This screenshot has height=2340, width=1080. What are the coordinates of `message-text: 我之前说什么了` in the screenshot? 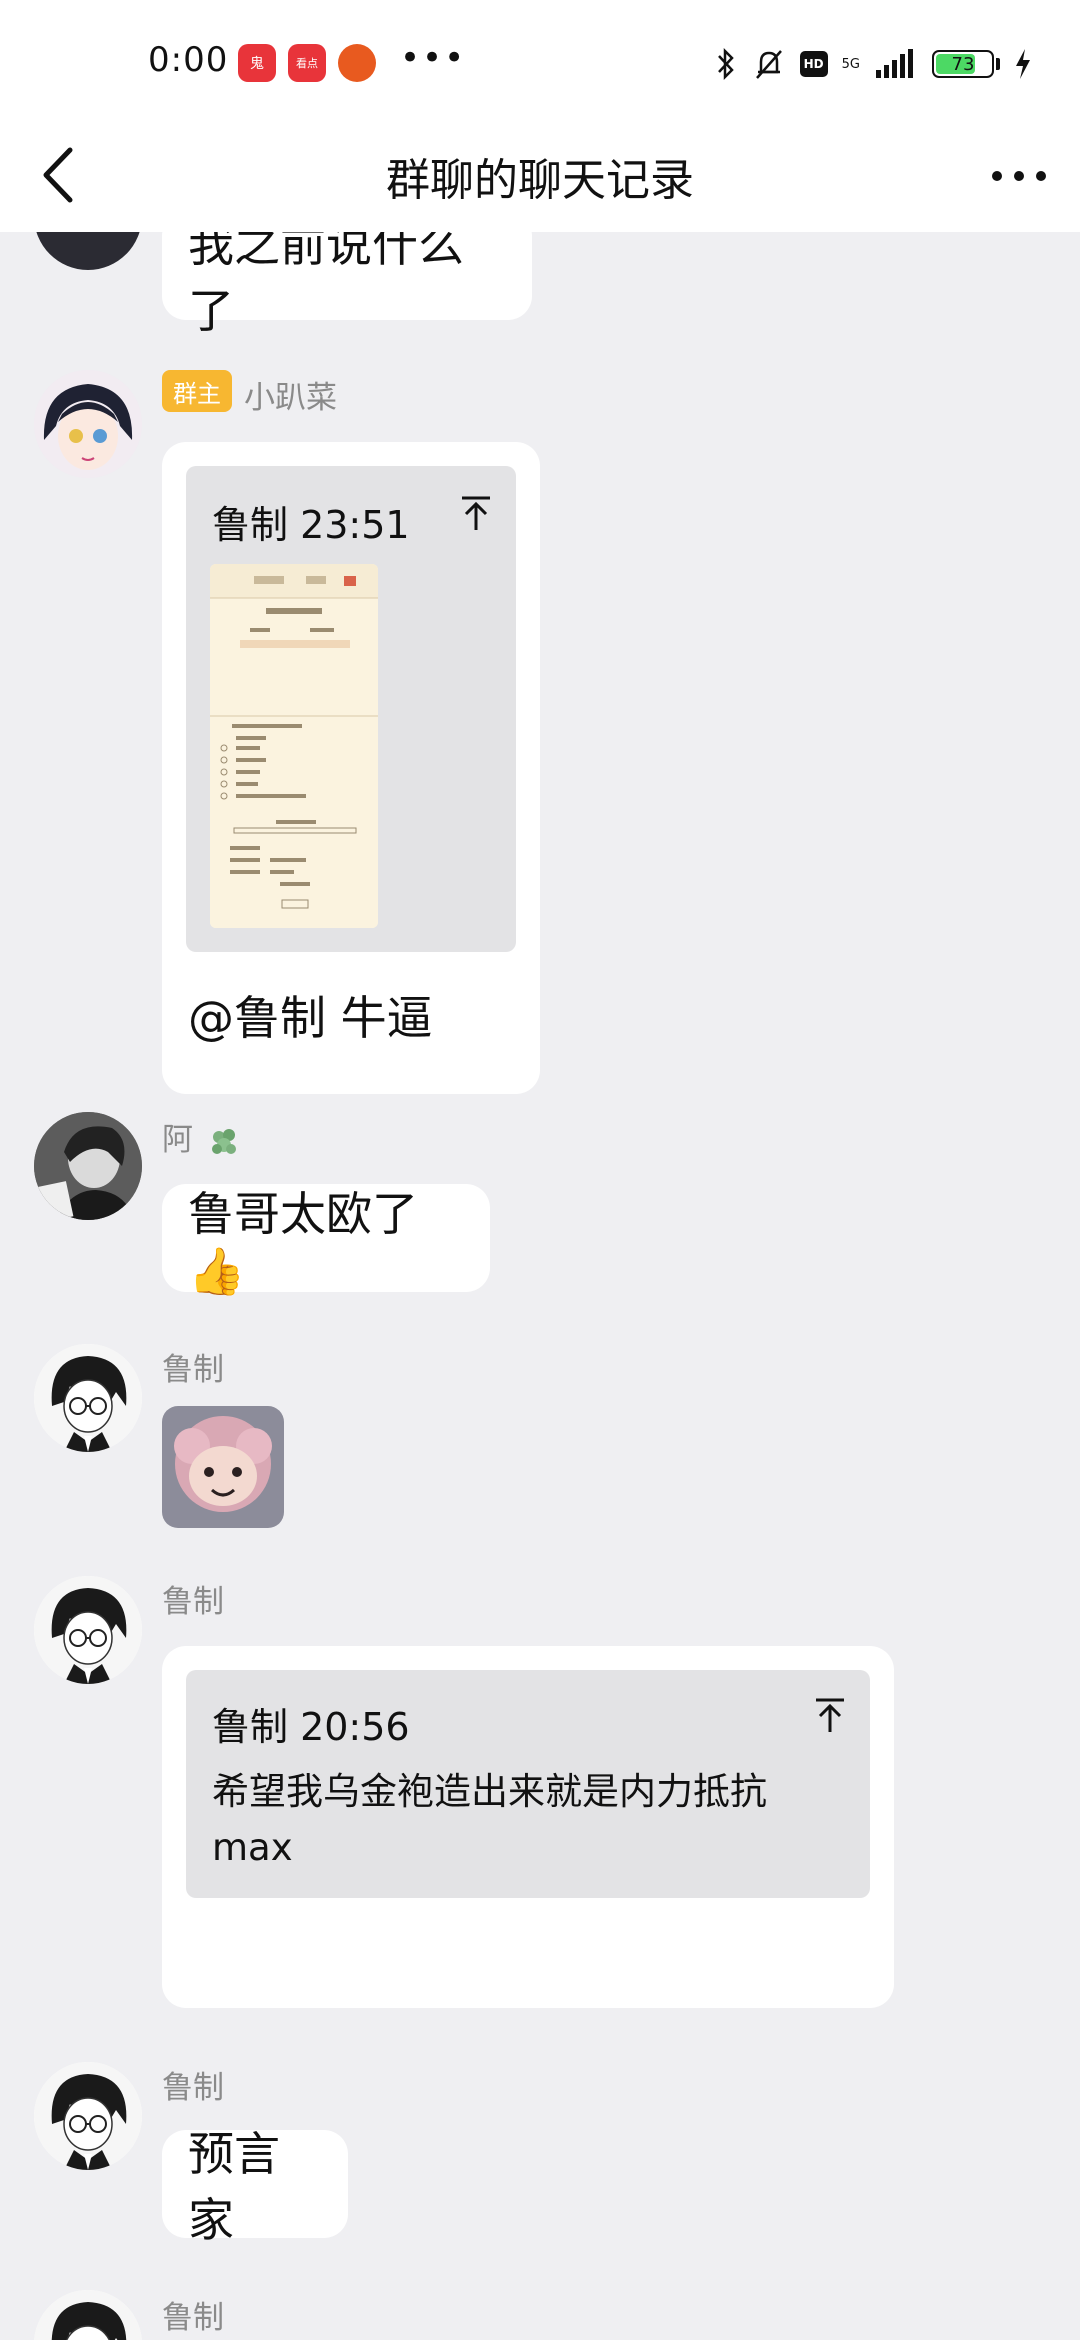 It's located at (326, 285).